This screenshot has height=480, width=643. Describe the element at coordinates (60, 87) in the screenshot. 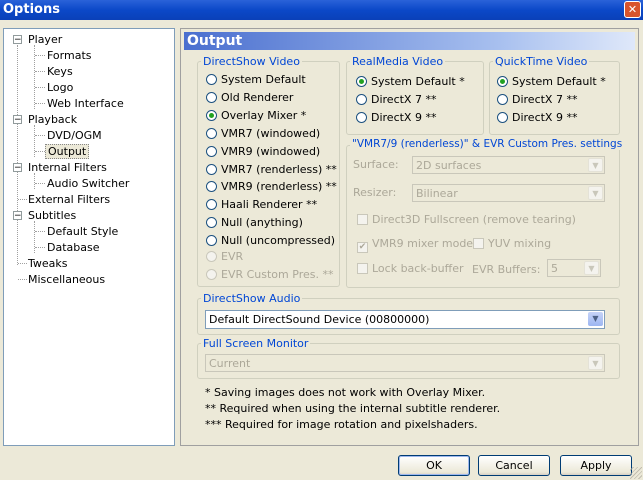

I see `tree-item-logo: Logo` at that location.